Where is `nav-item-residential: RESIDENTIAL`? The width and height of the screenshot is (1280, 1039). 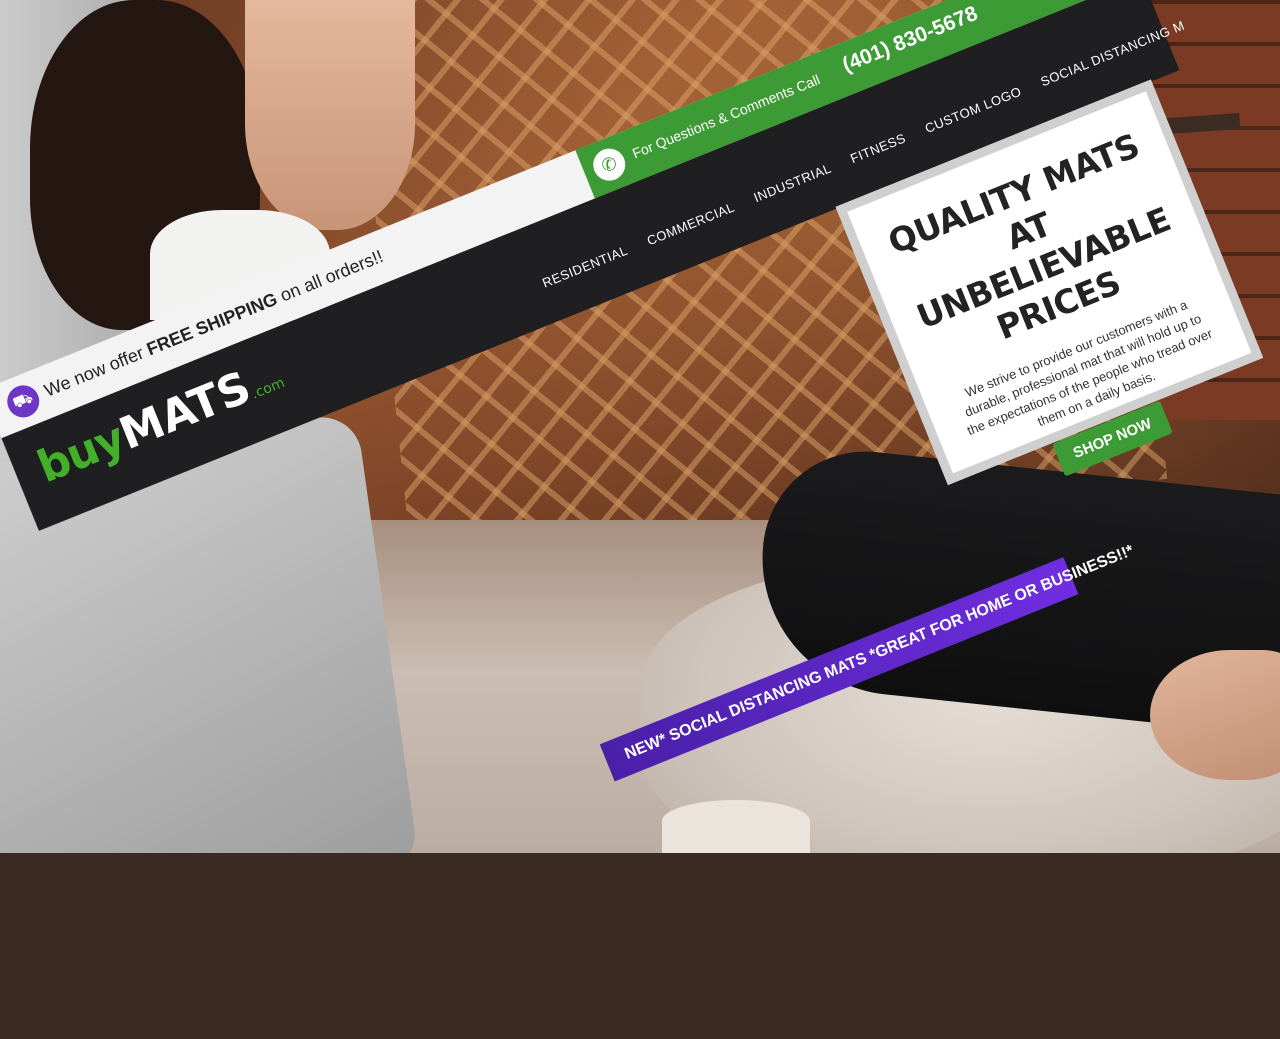 nav-item-residential: RESIDENTIAL is located at coordinates (585, 267).